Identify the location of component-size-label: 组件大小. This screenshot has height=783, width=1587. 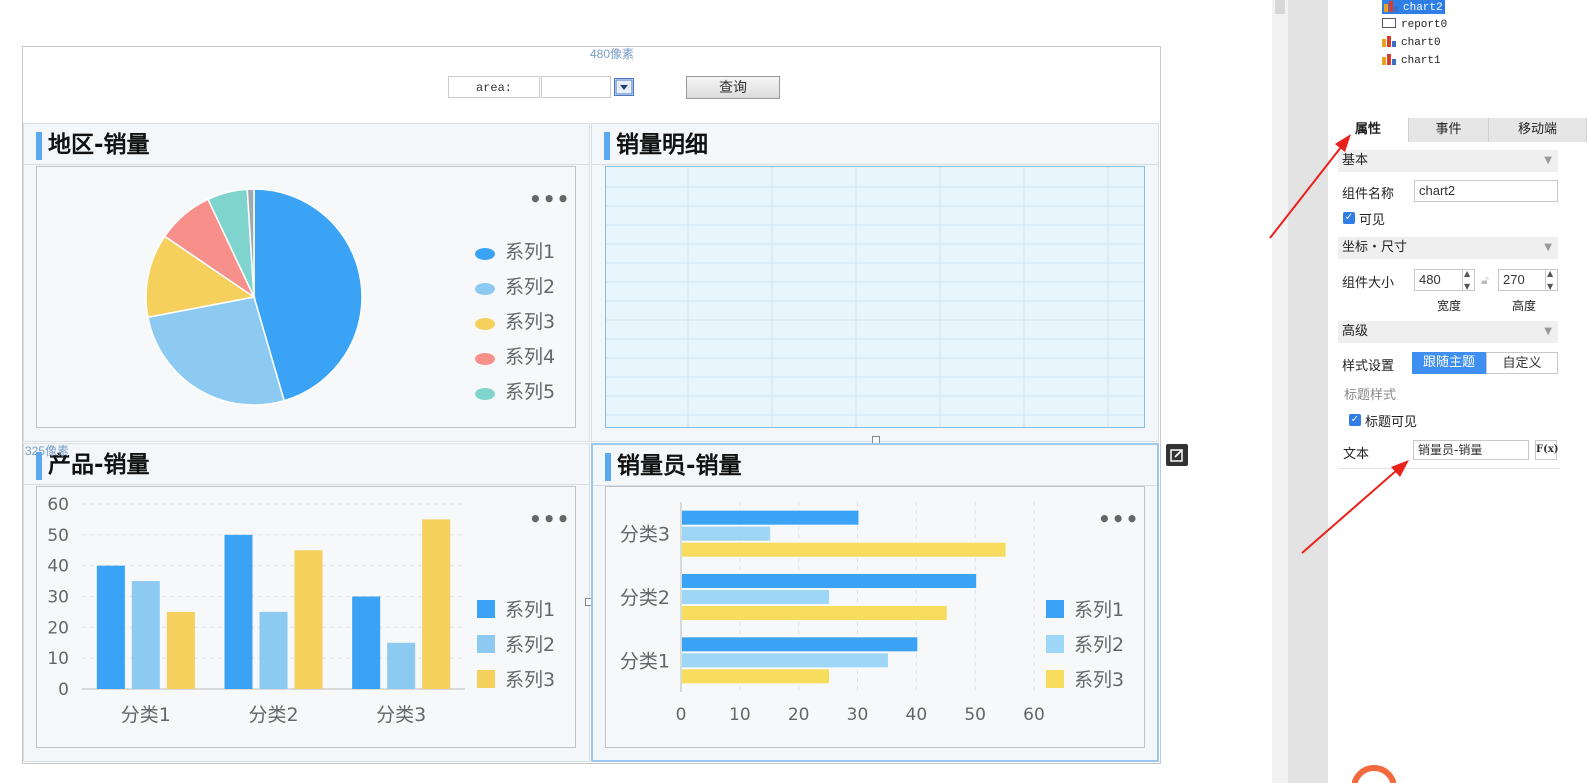
(1368, 283).